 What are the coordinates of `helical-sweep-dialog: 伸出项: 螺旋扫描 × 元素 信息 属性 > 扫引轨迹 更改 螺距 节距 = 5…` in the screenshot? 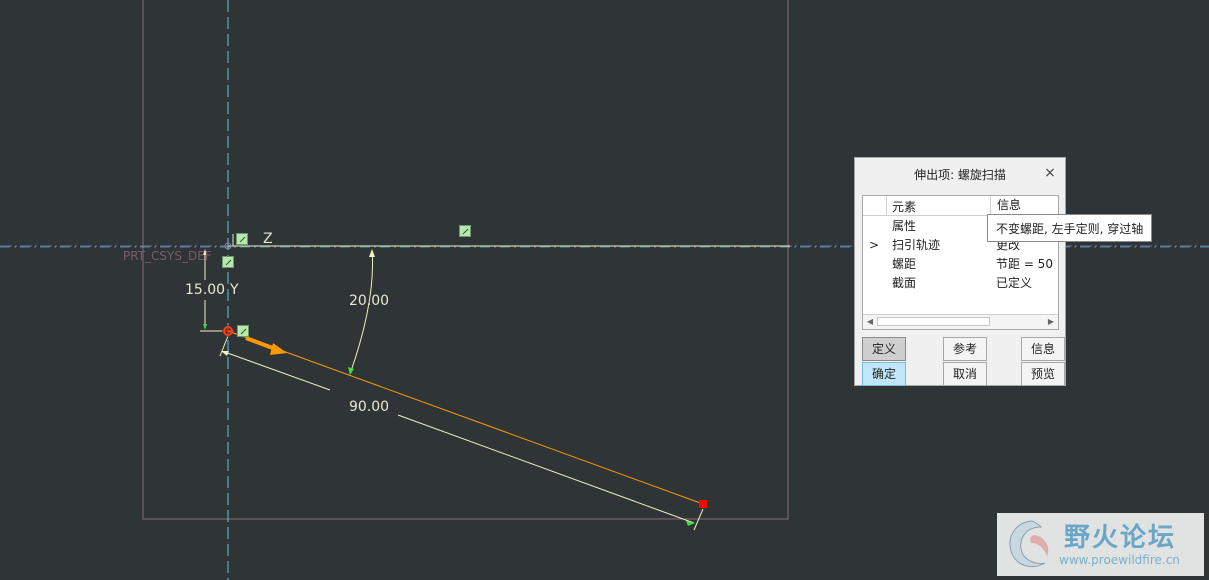 It's located at (960, 271).